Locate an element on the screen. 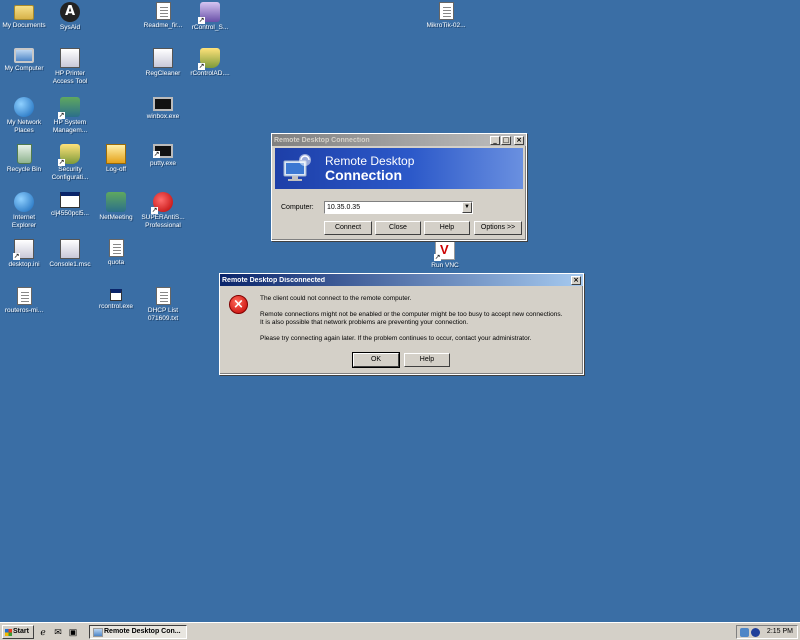 The width and height of the screenshot is (800, 640). rdc-banner: Remote Desktop Connection is located at coordinates (399, 168).